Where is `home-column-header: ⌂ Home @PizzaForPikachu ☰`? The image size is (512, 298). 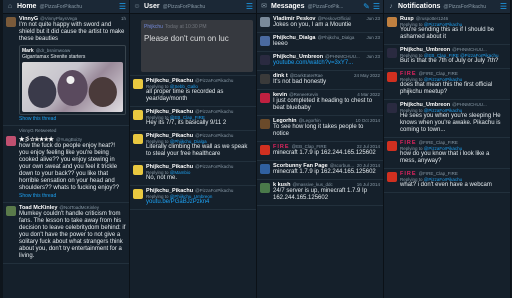
home-column-header: ⌂ Home @PizzaForPikachu ☰ is located at coordinates (66, 7).